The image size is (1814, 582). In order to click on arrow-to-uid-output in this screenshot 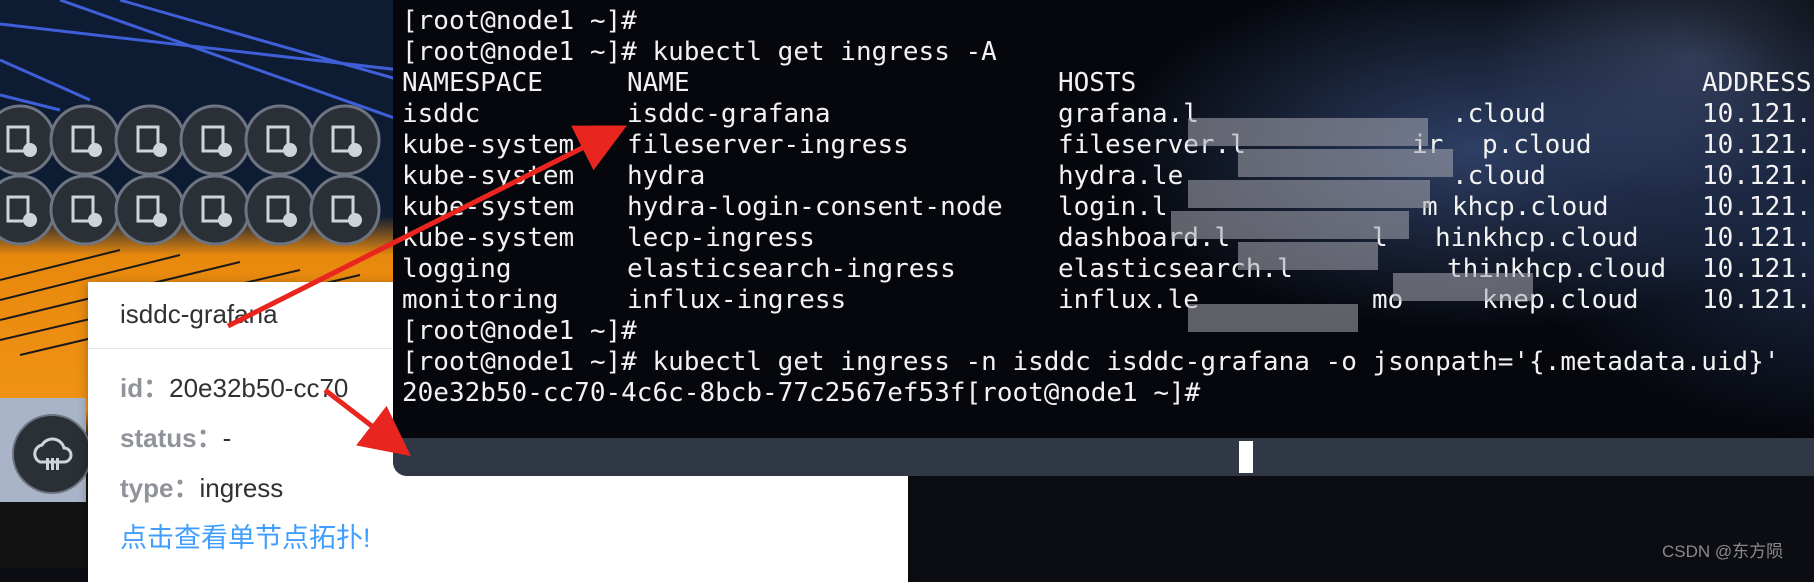, I will do `click(367, 422)`.